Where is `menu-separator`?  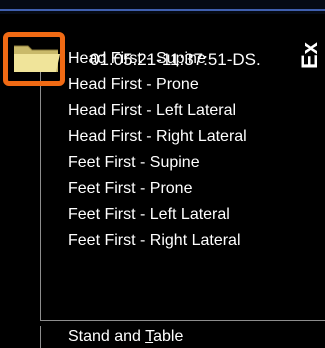
menu-separator is located at coordinates (182, 320).